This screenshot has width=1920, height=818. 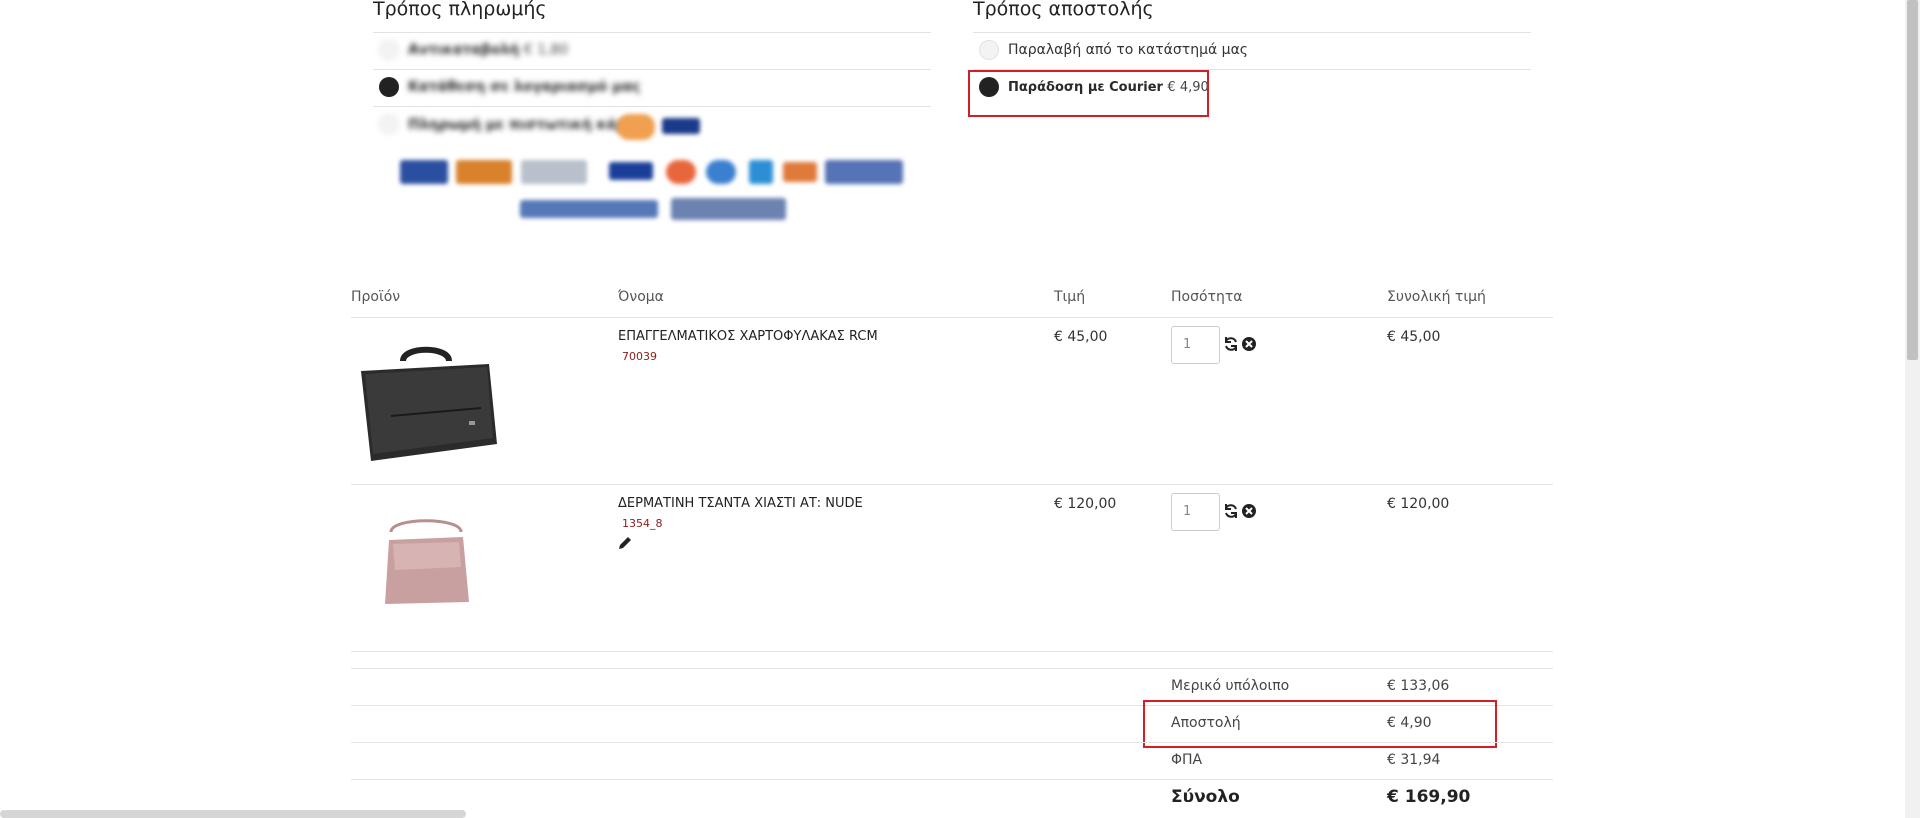 I want to click on header-quantity: Ποσότητα, so click(x=1207, y=297).